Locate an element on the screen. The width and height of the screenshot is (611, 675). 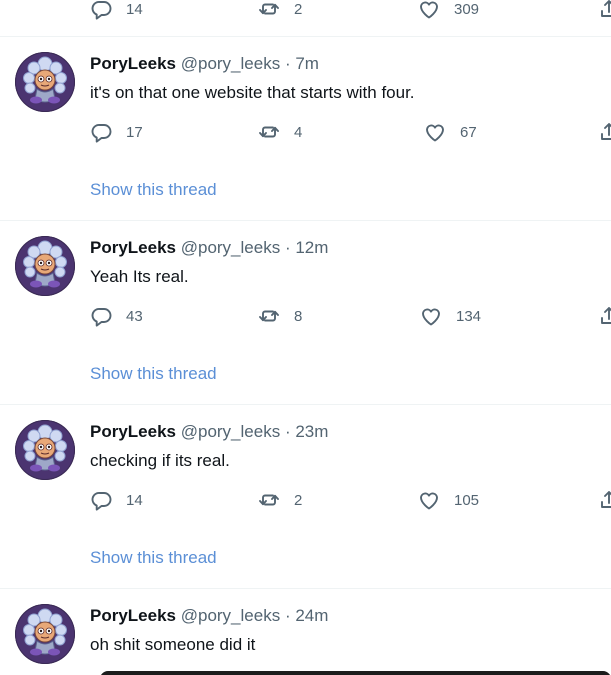
media-preview is located at coordinates (355, 673).